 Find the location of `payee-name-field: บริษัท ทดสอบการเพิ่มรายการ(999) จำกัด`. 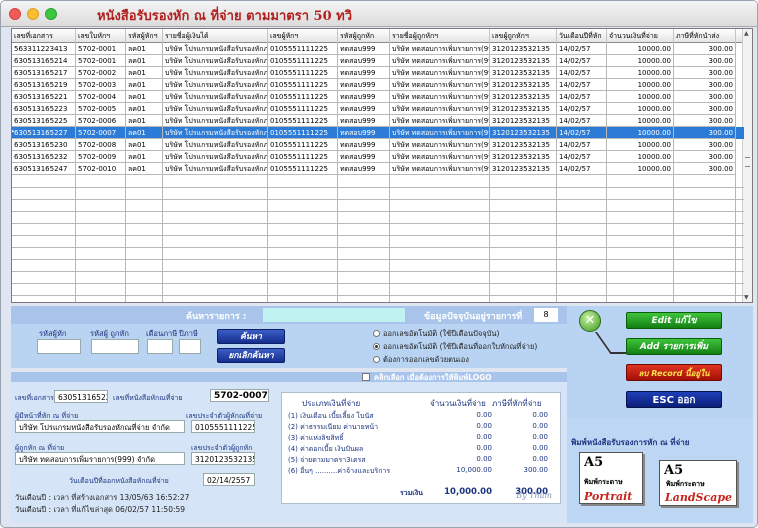

payee-name-field: บริษัท ทดสอบการเพิ่มรายการ(999) จำกัด is located at coordinates (100, 458).